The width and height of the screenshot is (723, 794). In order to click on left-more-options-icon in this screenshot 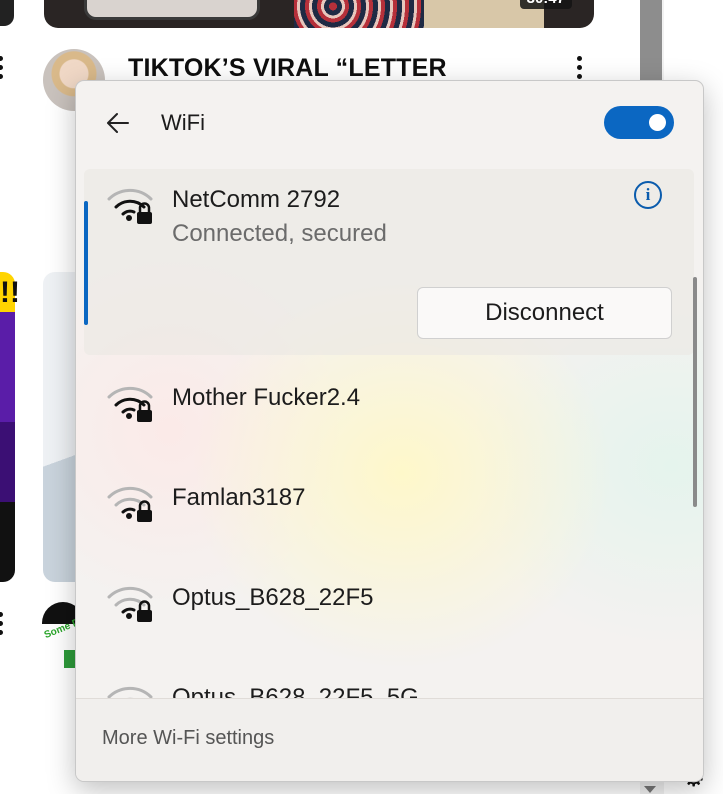, I will do `click(2, 69)`.